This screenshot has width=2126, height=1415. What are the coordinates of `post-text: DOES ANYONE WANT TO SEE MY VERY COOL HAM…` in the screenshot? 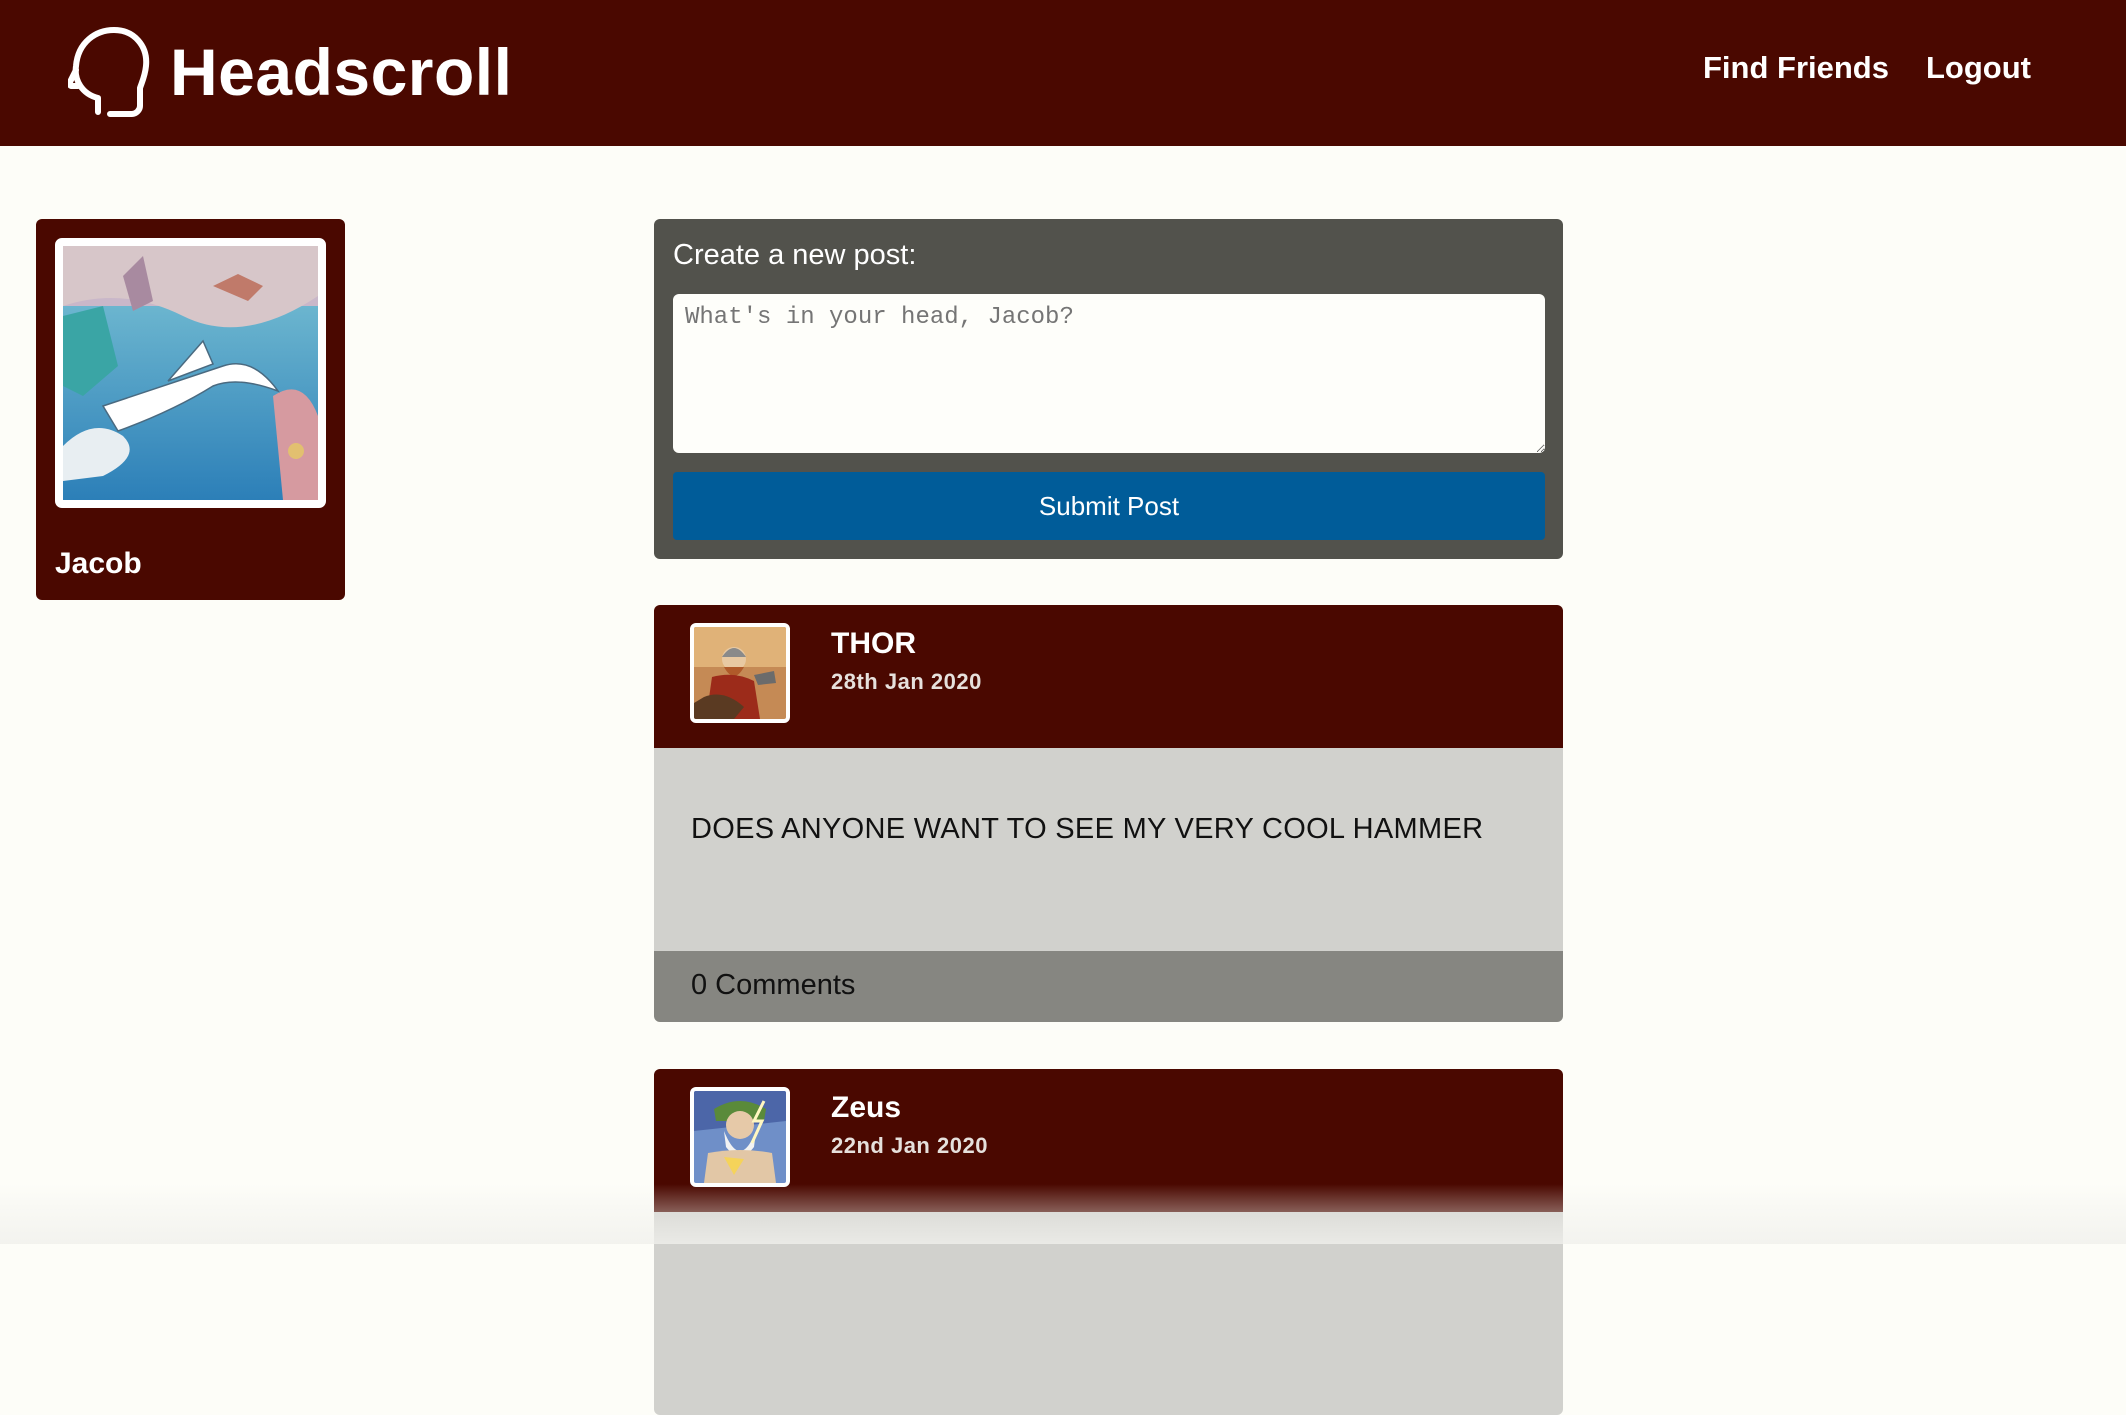 It's located at (1087, 829).